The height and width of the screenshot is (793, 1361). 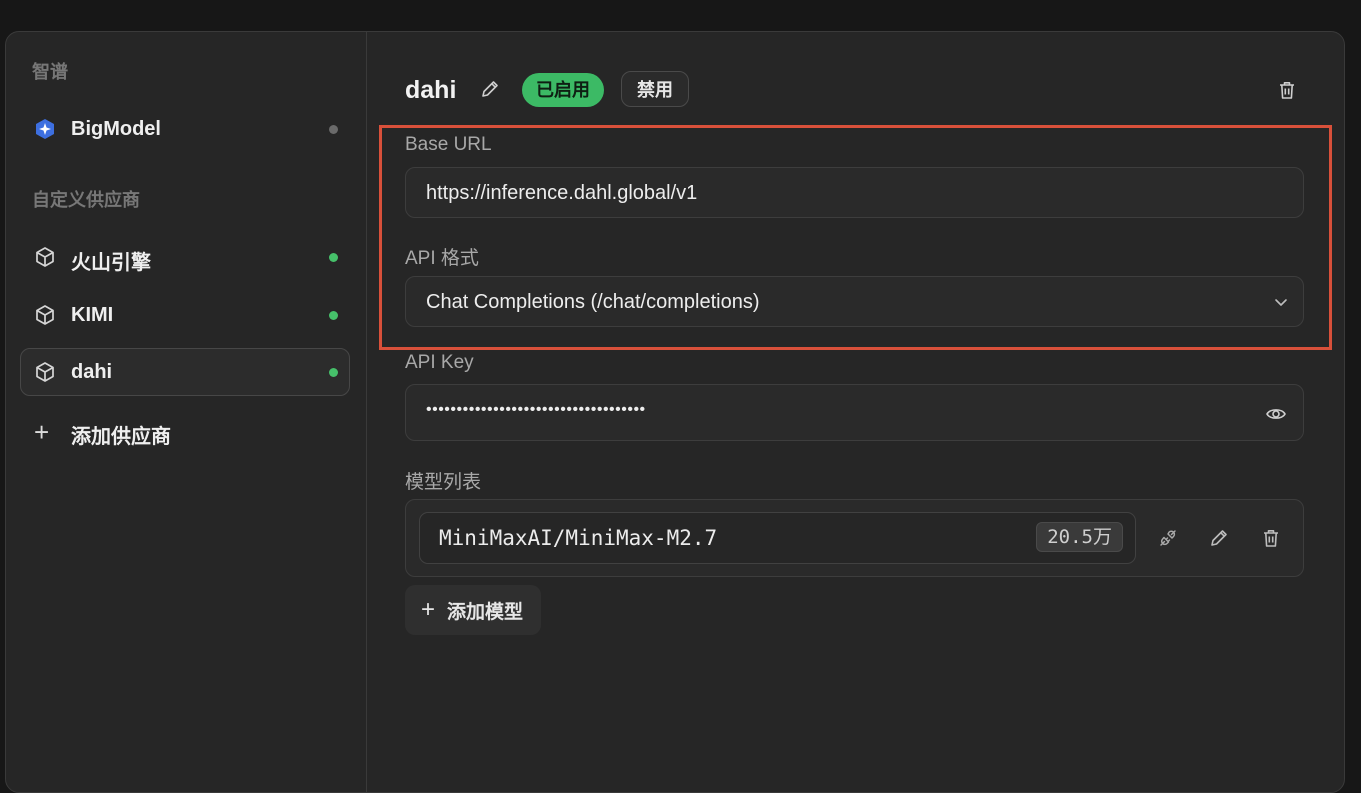 What do you see at coordinates (185, 129) in the screenshot?
I see `sidebar-item-bigmodel: BigModel` at bounding box center [185, 129].